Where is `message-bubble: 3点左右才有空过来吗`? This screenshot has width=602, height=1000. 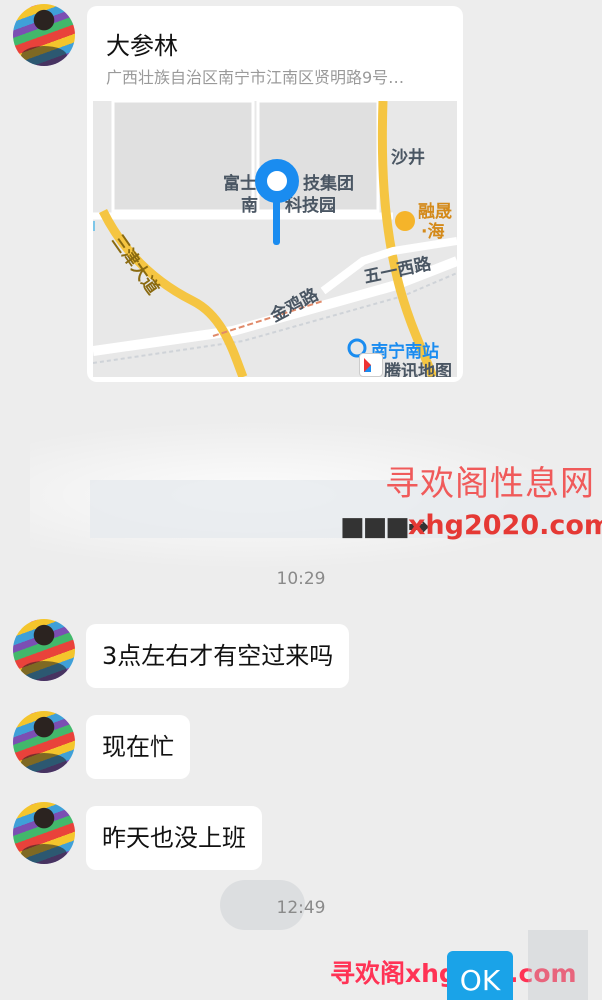
message-bubble: 3点左右才有空过来吗 is located at coordinates (218, 656).